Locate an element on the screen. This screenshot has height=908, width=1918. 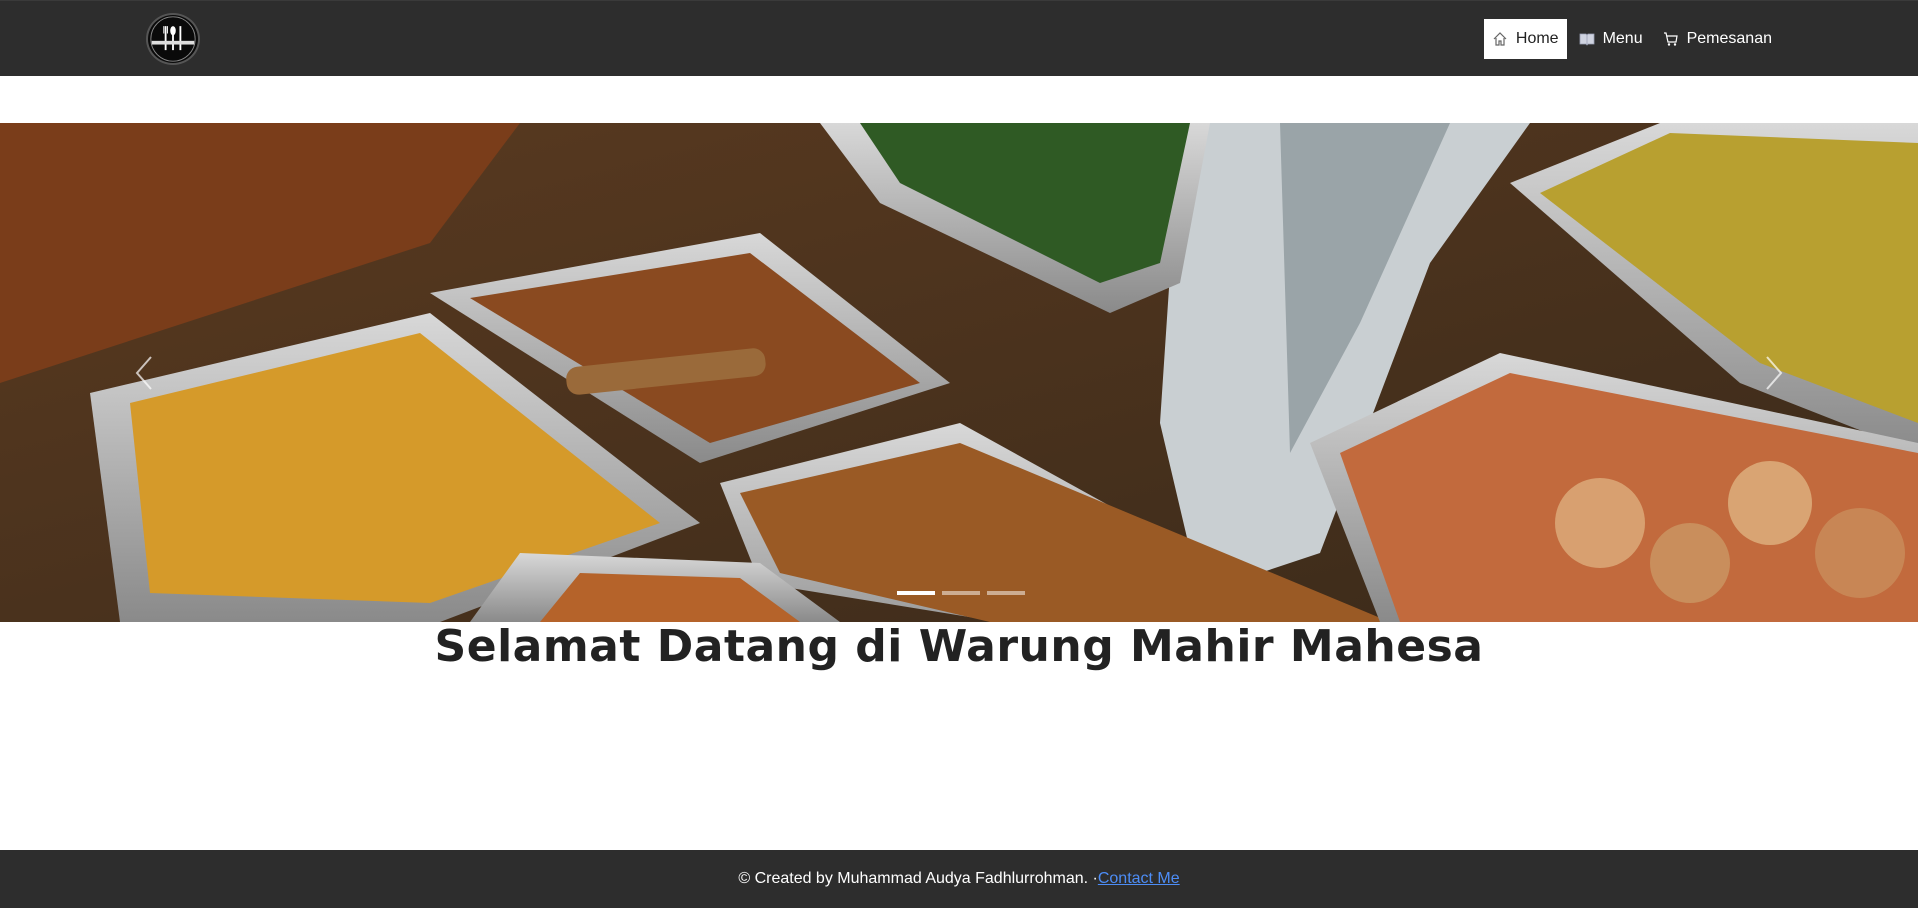
book-icon is located at coordinates (1587, 39).